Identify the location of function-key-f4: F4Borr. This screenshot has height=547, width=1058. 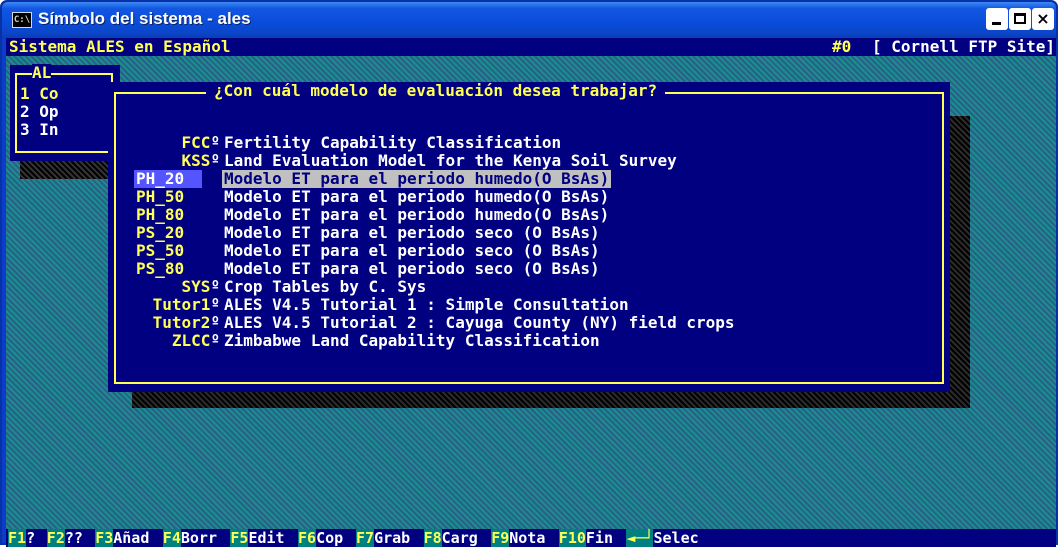
(189, 538).